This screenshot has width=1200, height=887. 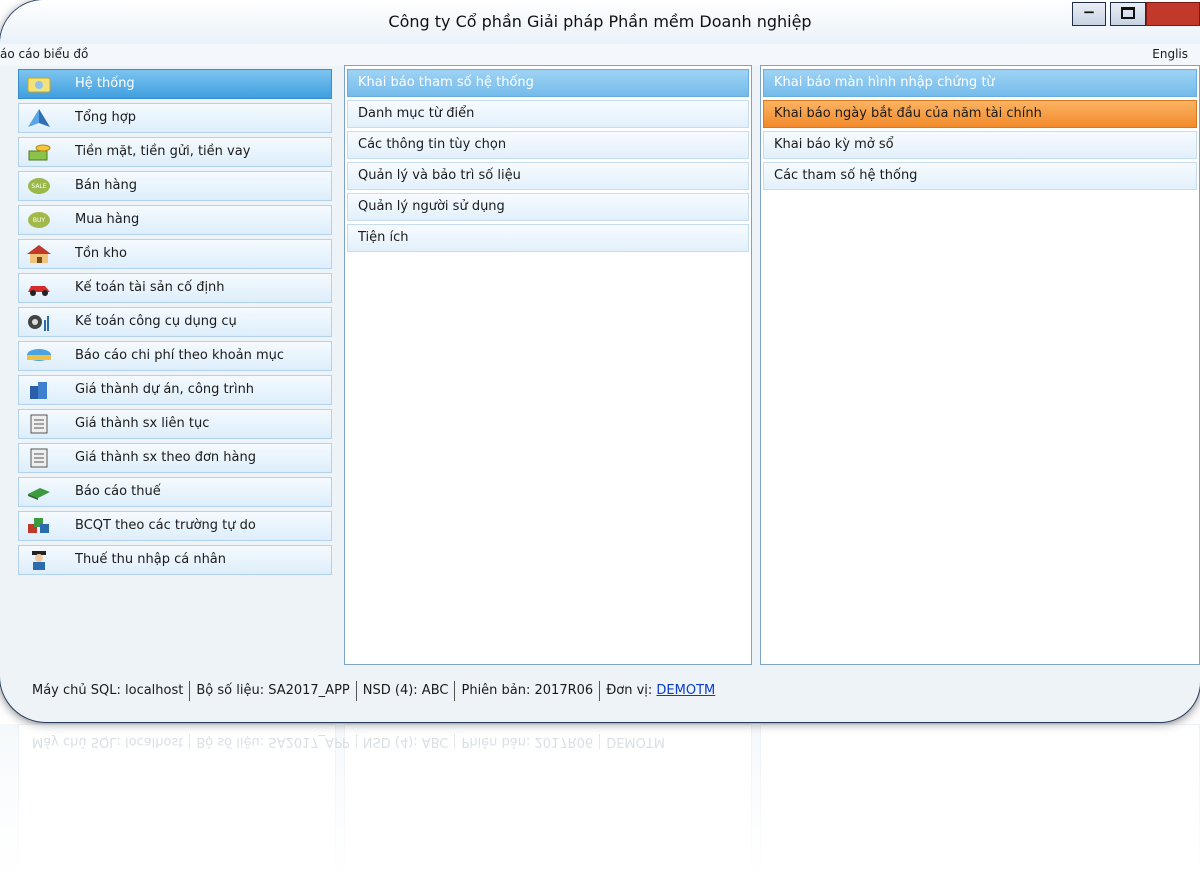 What do you see at coordinates (175, 254) in the screenshot?
I see `nav-item-inventory: Tồn kho` at bounding box center [175, 254].